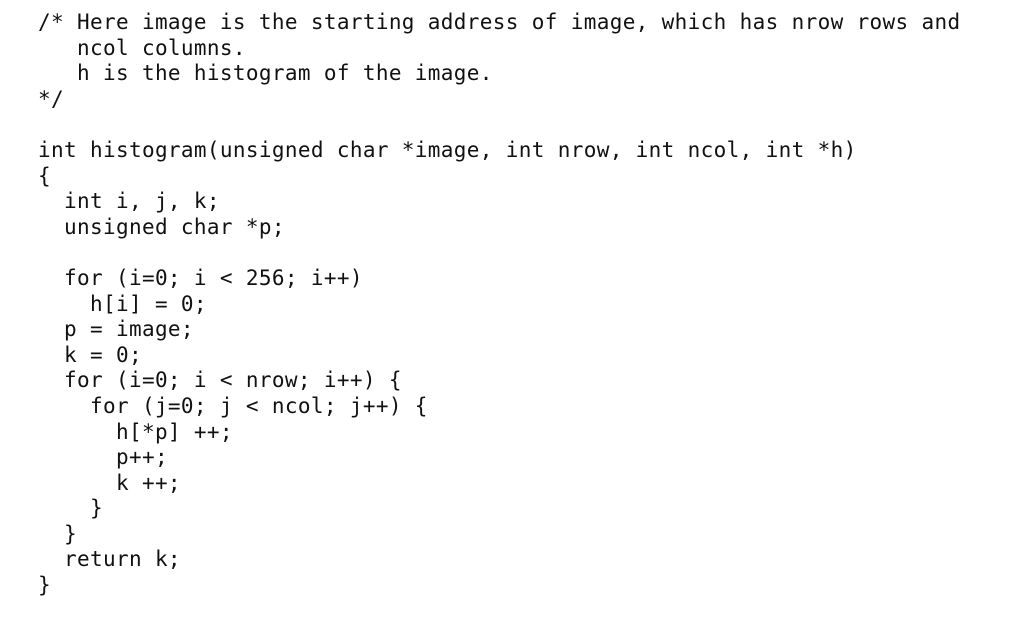  I want to click on code-line: p = image;, so click(116, 329).